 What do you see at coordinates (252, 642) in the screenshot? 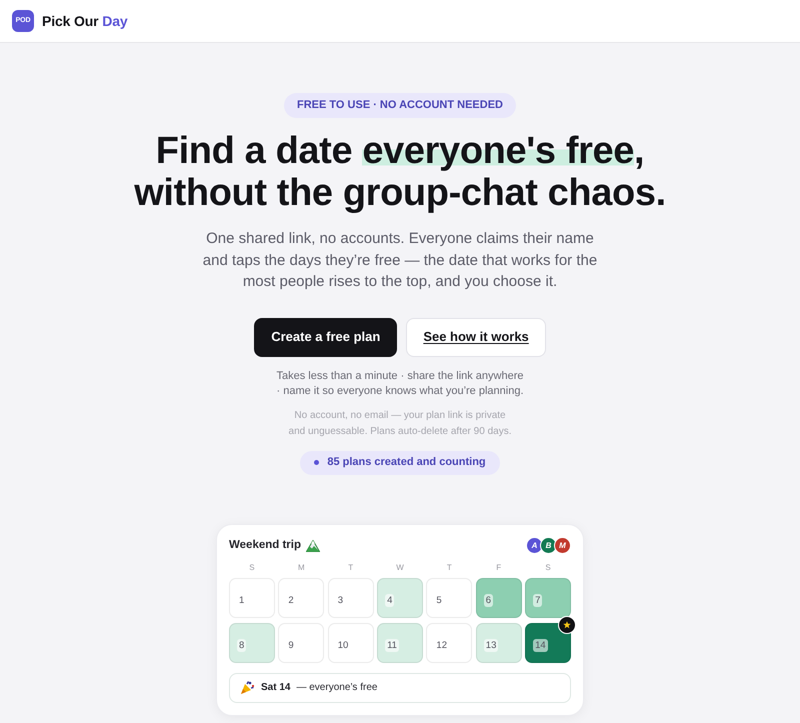
I see `calendar-day: 8` at bounding box center [252, 642].